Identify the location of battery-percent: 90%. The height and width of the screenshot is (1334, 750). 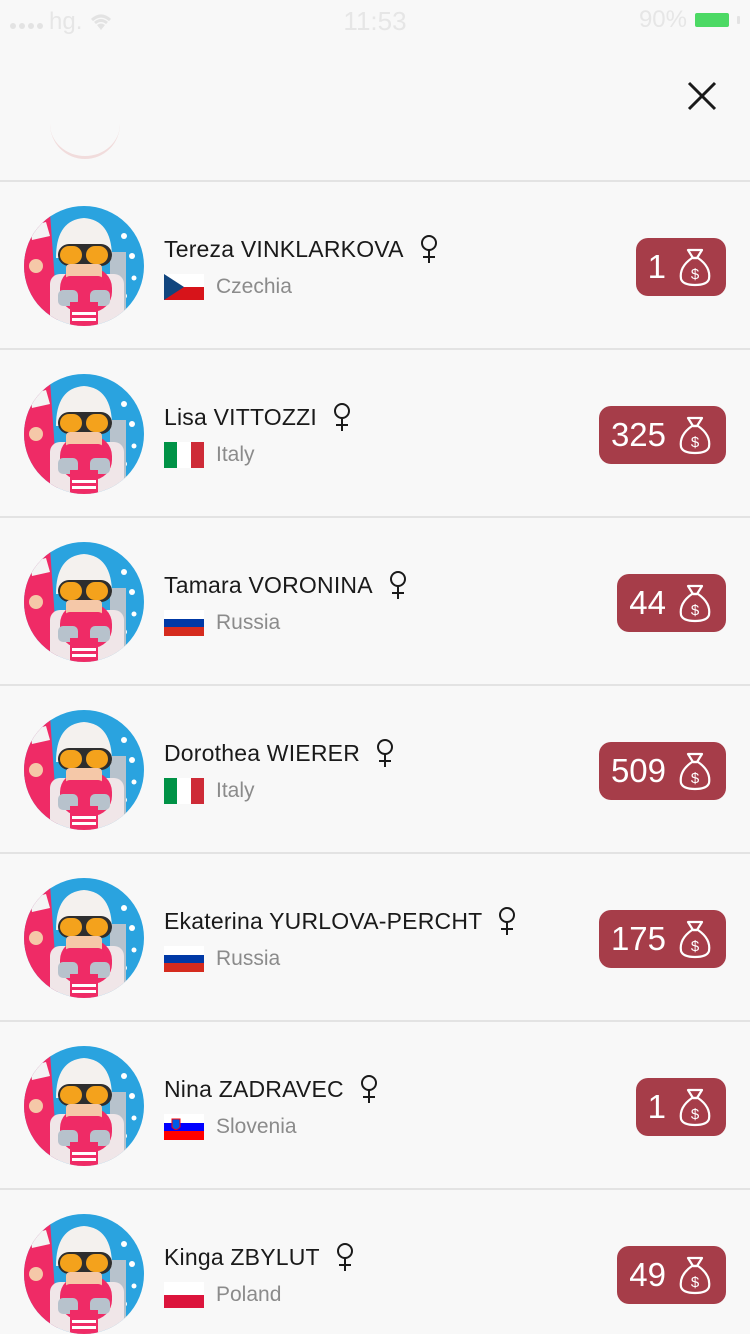
(662, 19).